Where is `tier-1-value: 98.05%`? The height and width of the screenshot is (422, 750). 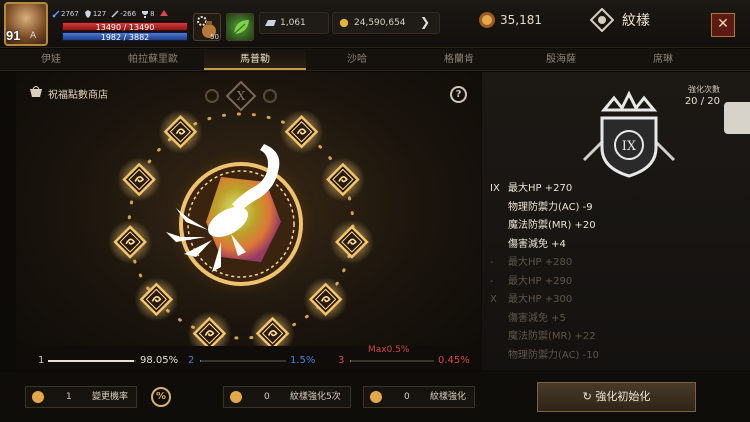
tier-1-value: 98.05% is located at coordinates (159, 360).